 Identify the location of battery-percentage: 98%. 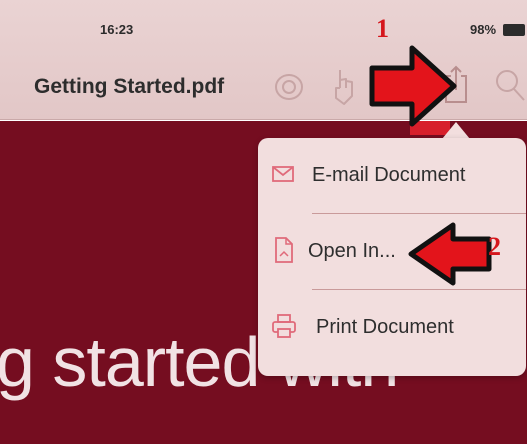
(483, 29).